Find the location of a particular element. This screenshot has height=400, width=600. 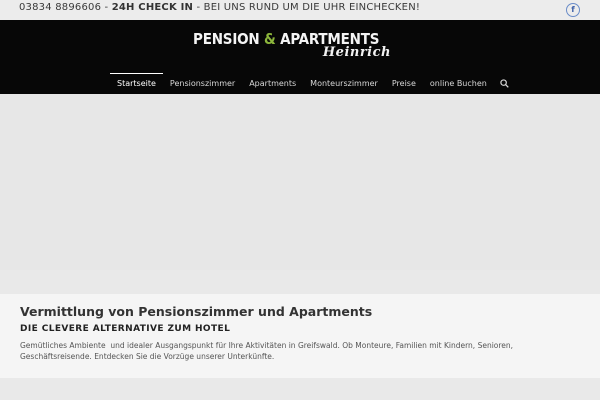

nav-item-pensionszimmer: Pensionszimmer is located at coordinates (202, 83).